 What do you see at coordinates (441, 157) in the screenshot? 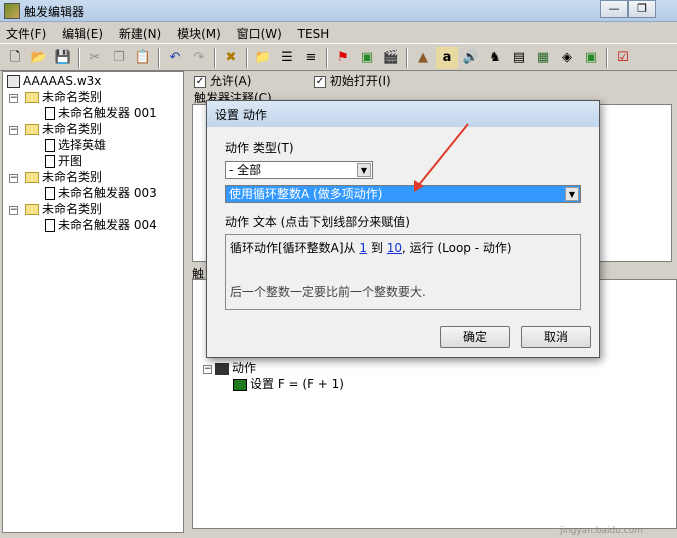
I see `annotation-arrow` at bounding box center [441, 157].